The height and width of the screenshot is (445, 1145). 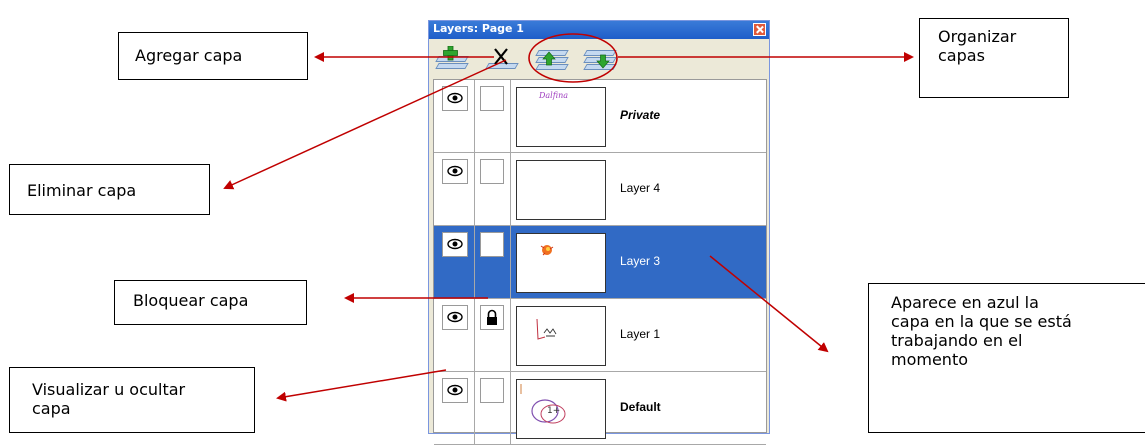 I want to click on highlight-ellipse, so click(x=573, y=58).